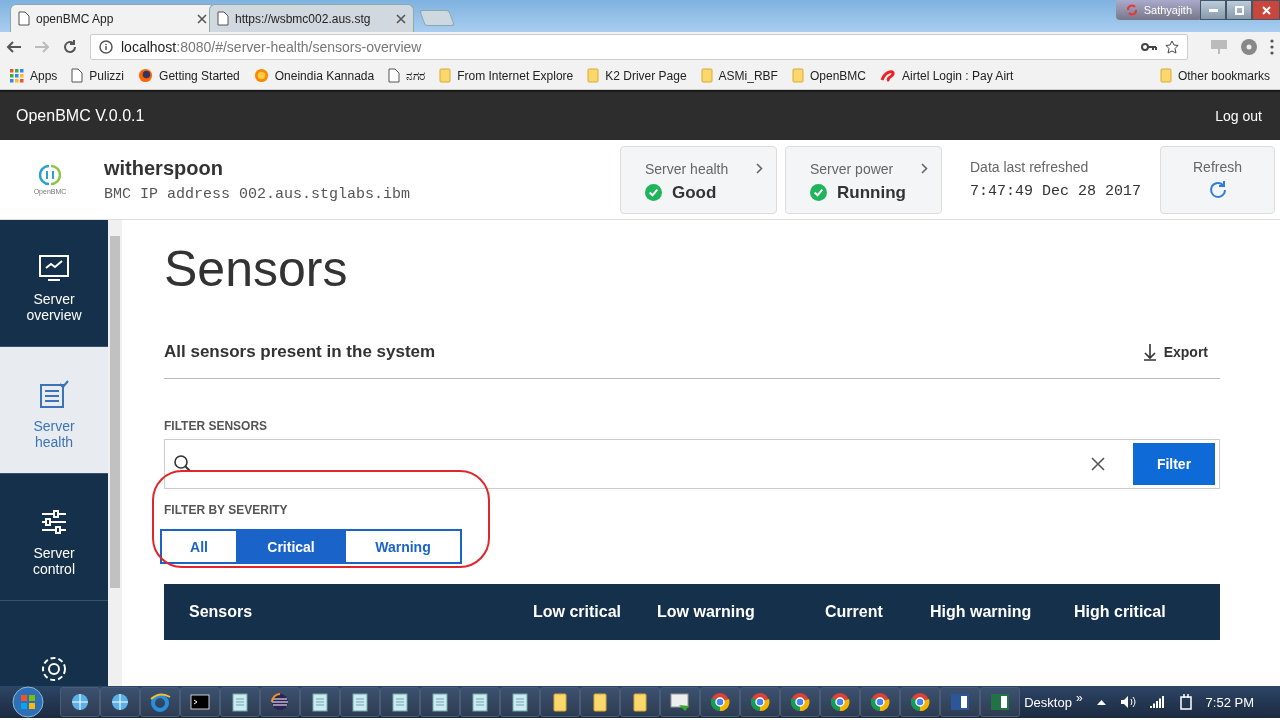  I want to click on key-icon, so click(1149, 47).